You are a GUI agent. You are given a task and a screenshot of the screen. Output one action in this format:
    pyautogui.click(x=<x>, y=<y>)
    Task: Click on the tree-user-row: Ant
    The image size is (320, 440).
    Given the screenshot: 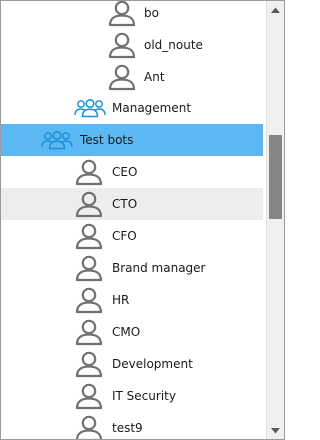 What is the action you would take?
    pyautogui.click(x=132, y=77)
    